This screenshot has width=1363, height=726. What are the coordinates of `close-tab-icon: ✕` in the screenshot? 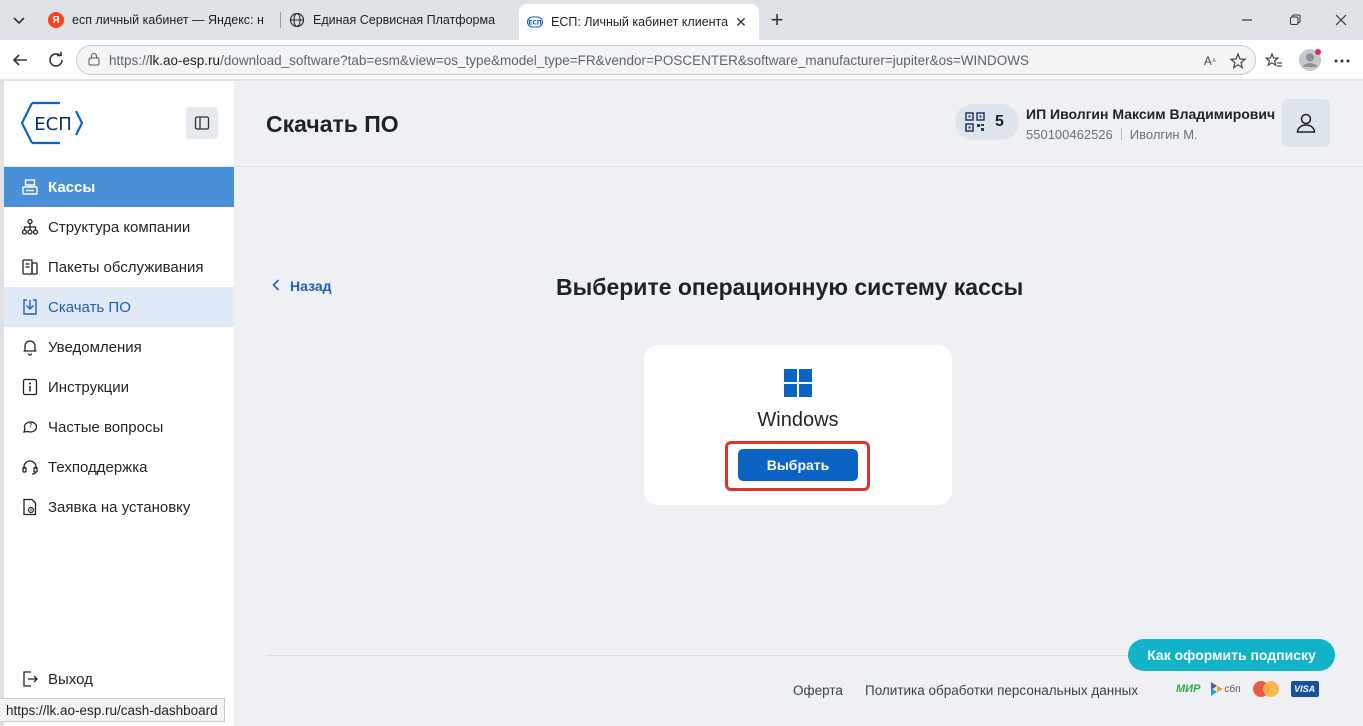 It's located at (741, 22).